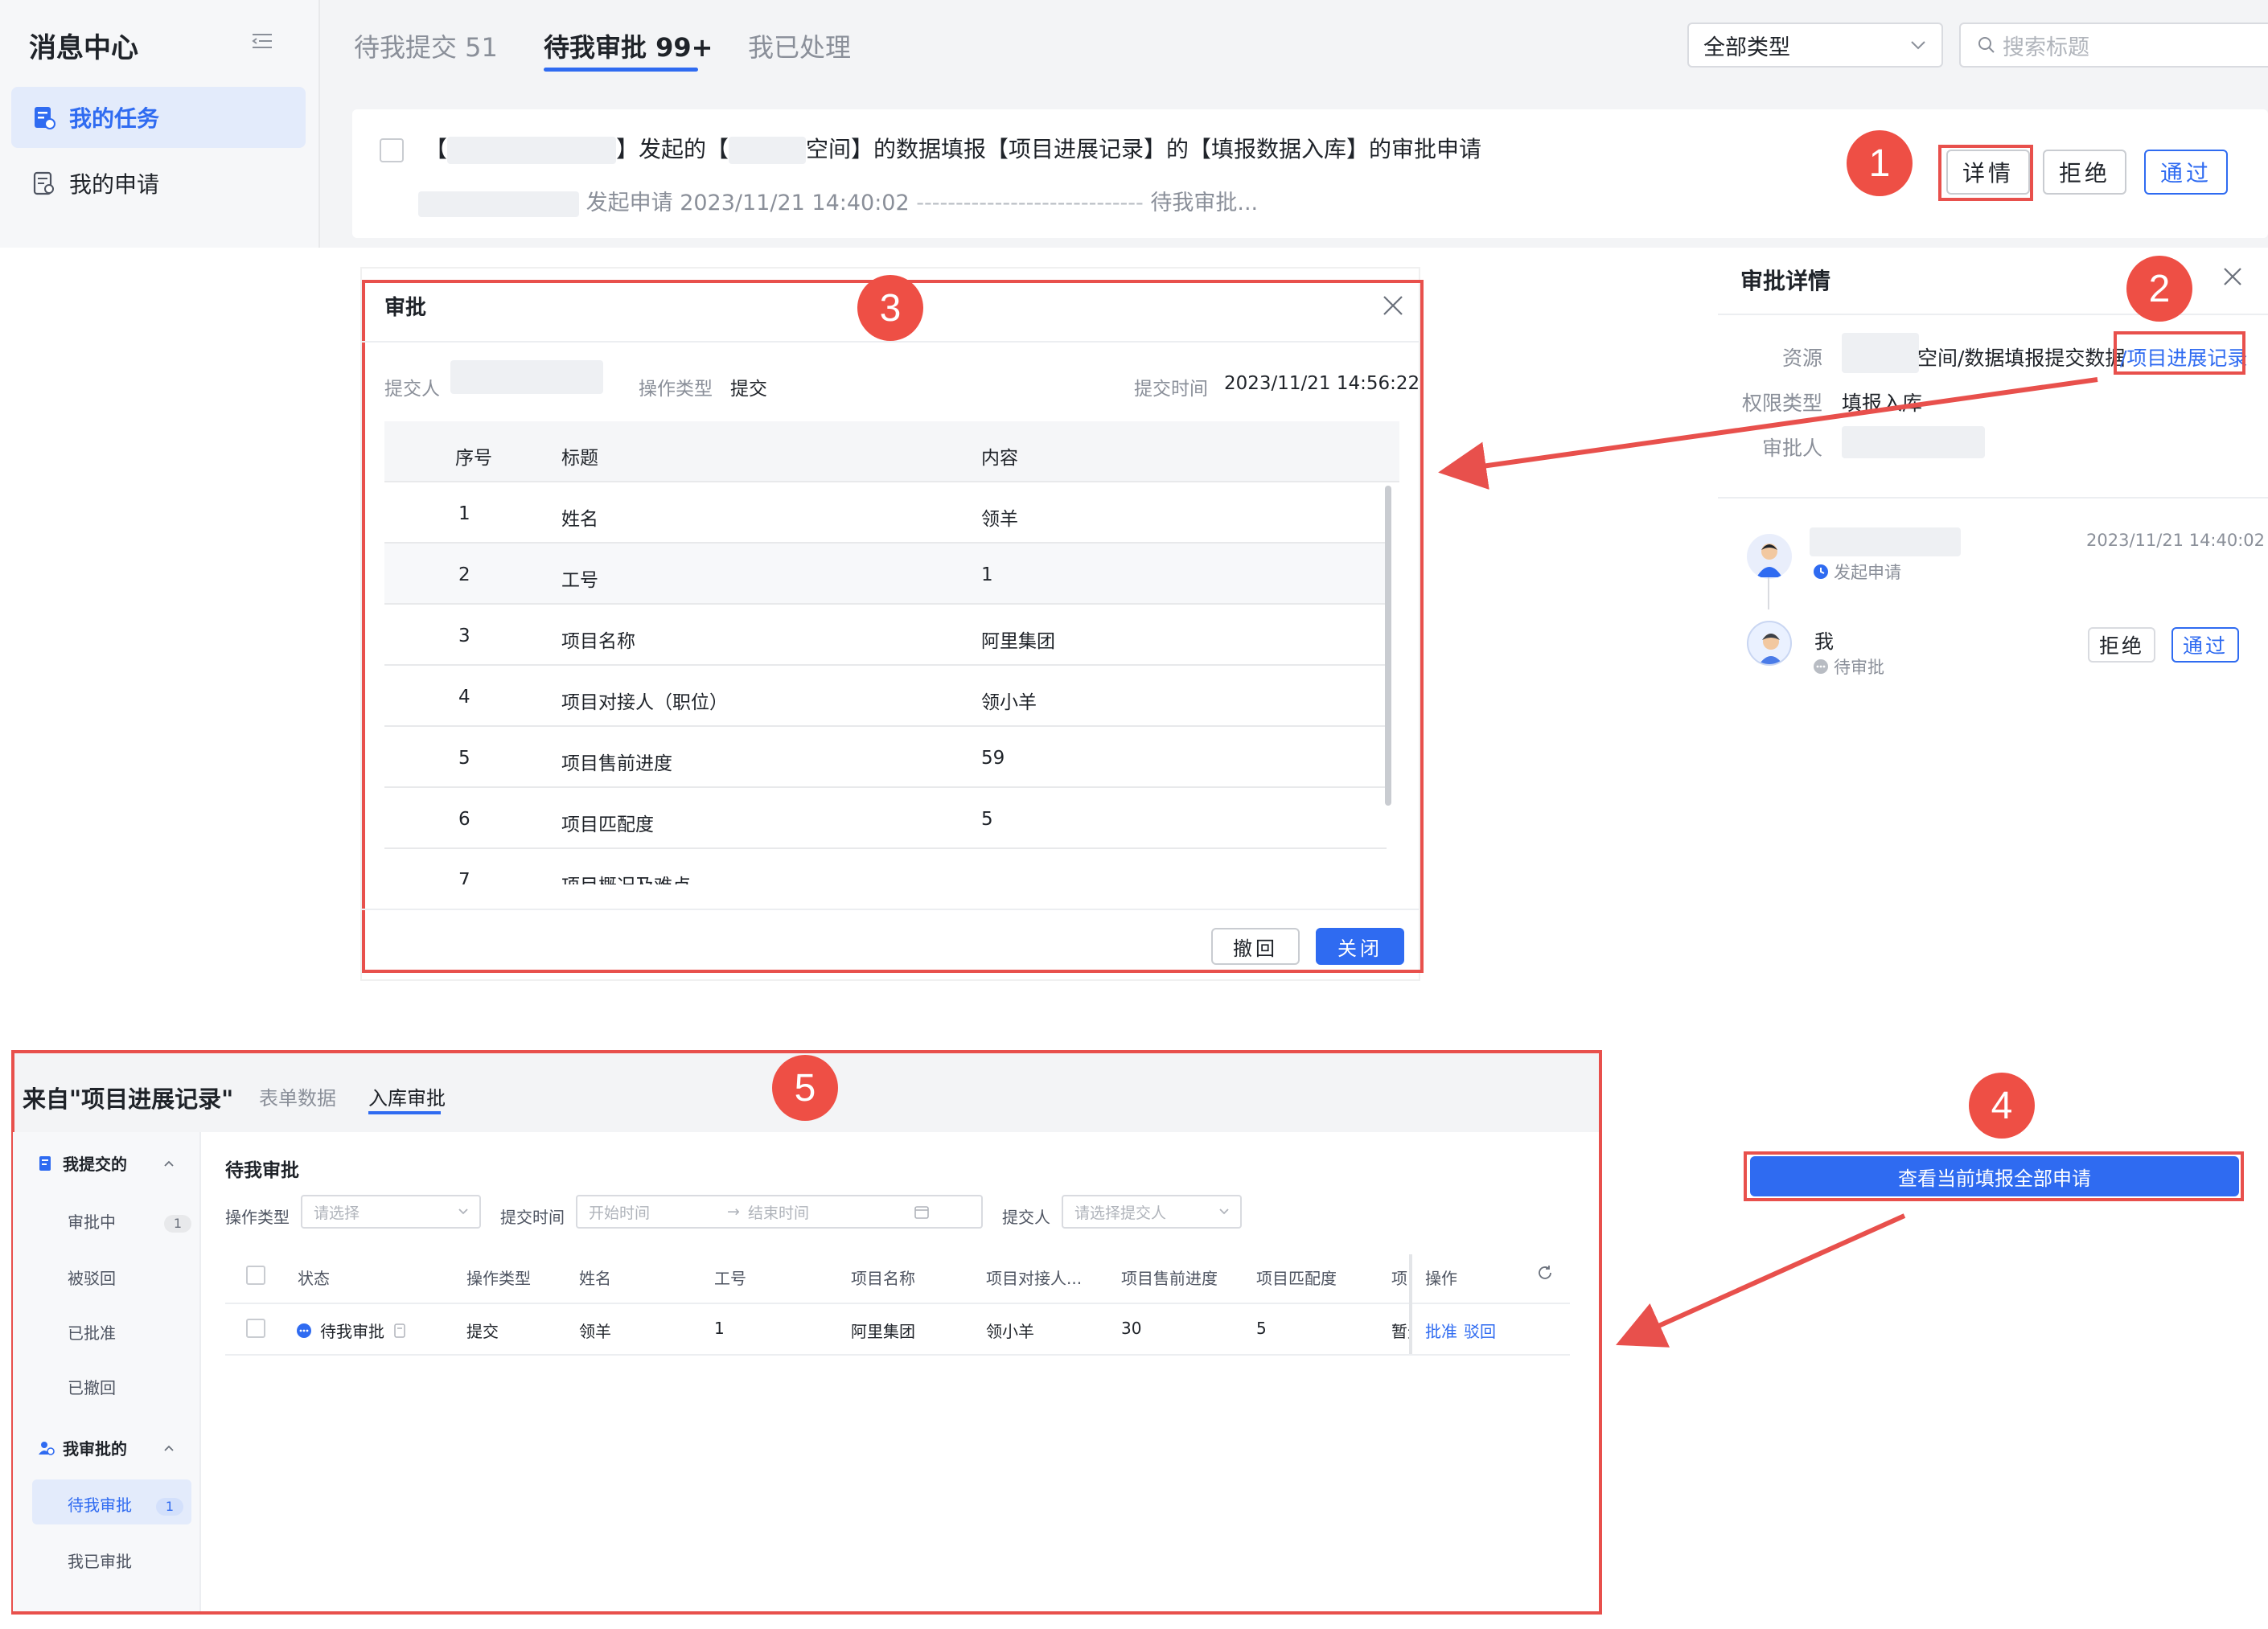 The image size is (2268, 1629). What do you see at coordinates (1411, 1304) in the screenshot?
I see `fixed-column-shadow` at bounding box center [1411, 1304].